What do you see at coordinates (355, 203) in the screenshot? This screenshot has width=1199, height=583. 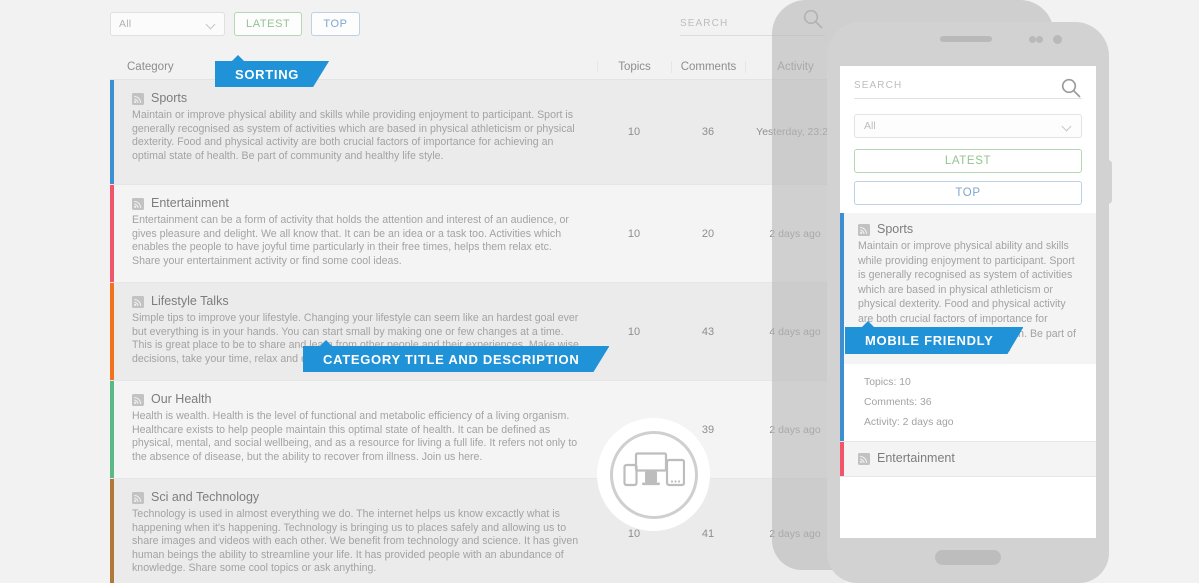 I see `category-title: Entertainment` at bounding box center [355, 203].